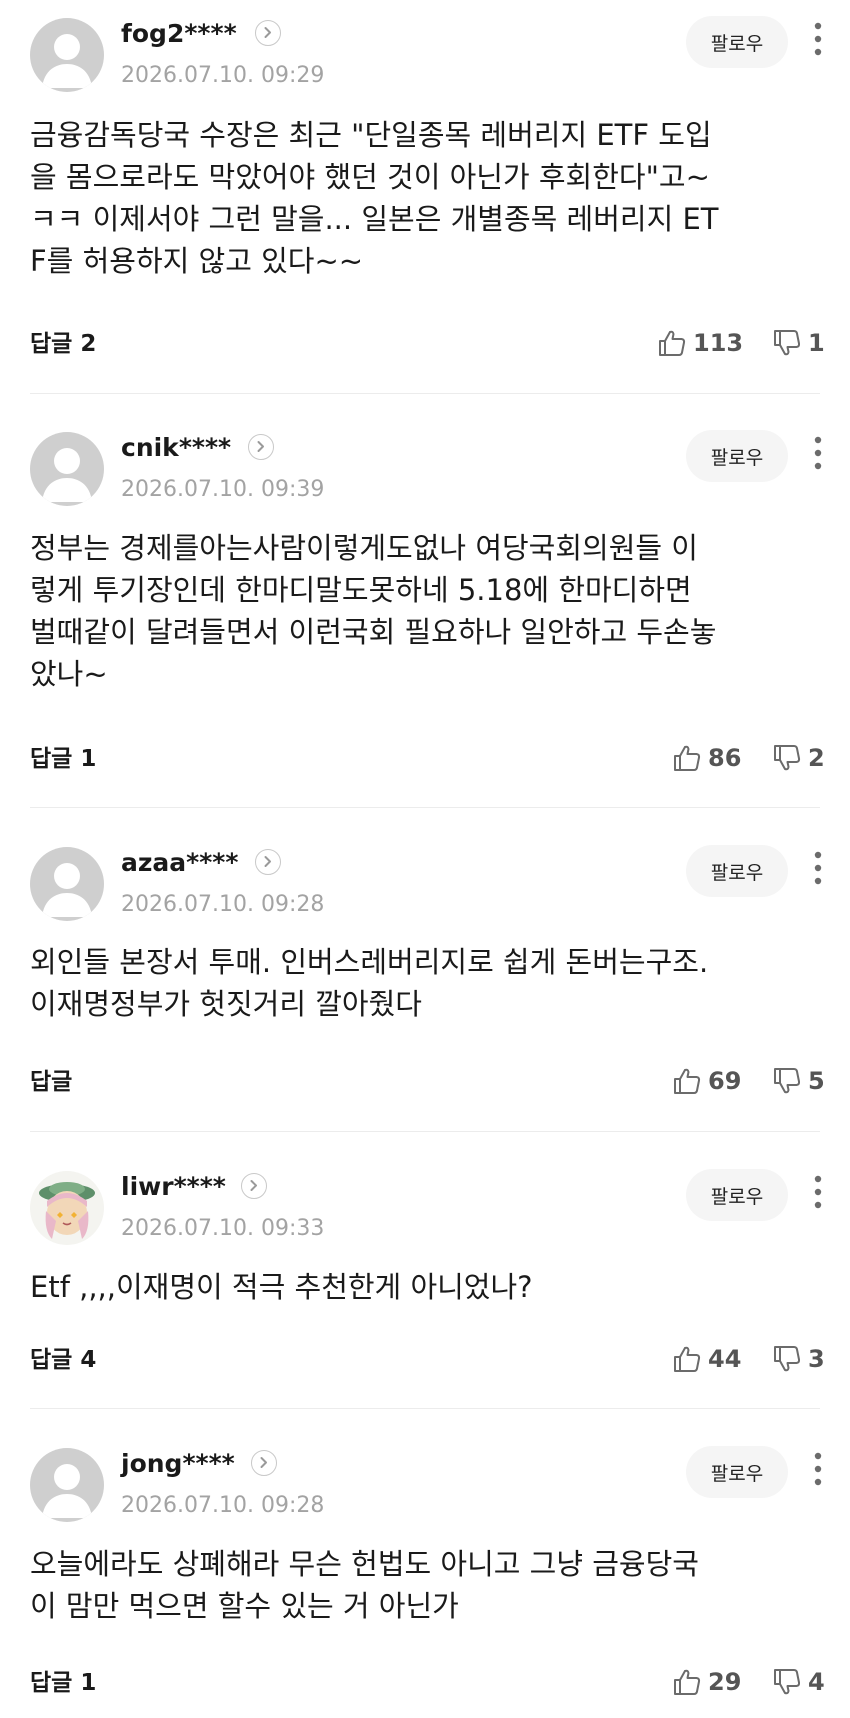 Image resolution: width=850 pixels, height=1718 pixels. Describe the element at coordinates (173, 1186) in the screenshot. I see `username: liwr****` at that location.